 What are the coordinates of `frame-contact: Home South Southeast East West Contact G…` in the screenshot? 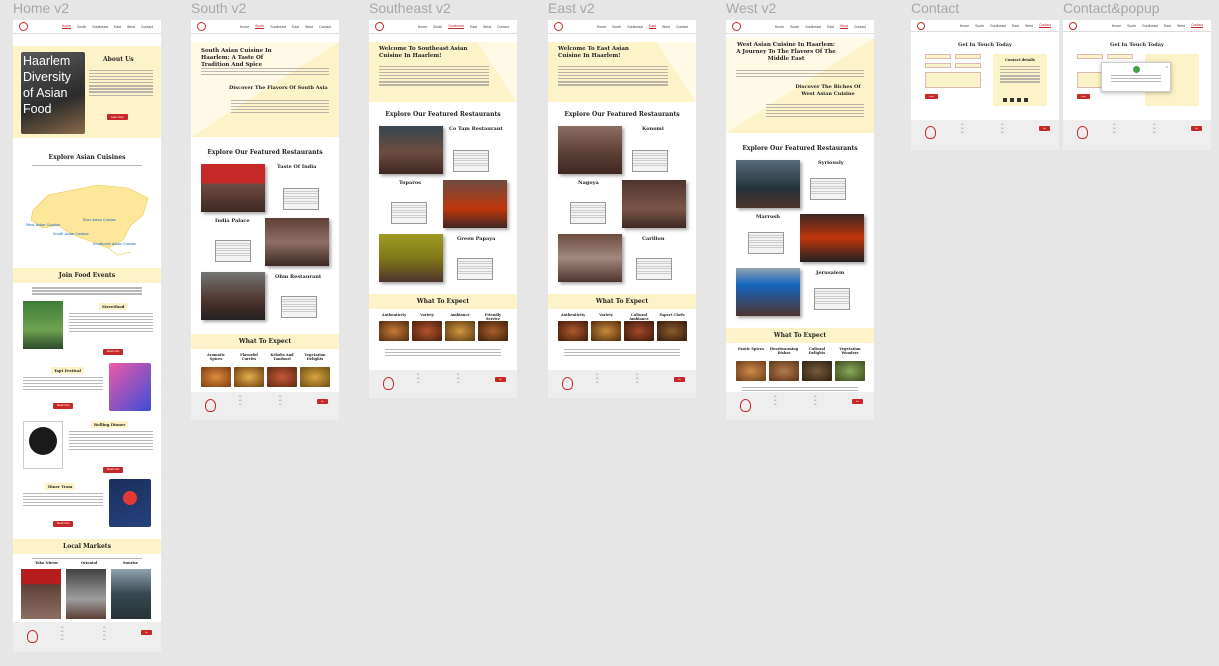 It's located at (985, 85).